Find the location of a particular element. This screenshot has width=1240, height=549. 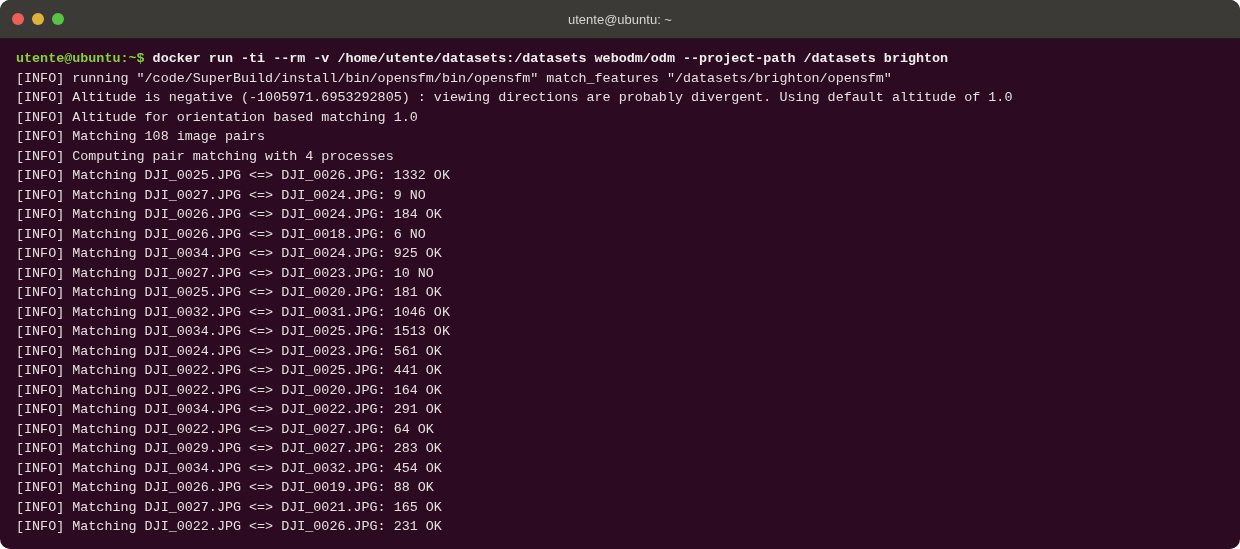

log-line: [INFO] Matching DJI_0022.JPG <=> DJI_0026.JPG: 231 OK is located at coordinates (229, 527).